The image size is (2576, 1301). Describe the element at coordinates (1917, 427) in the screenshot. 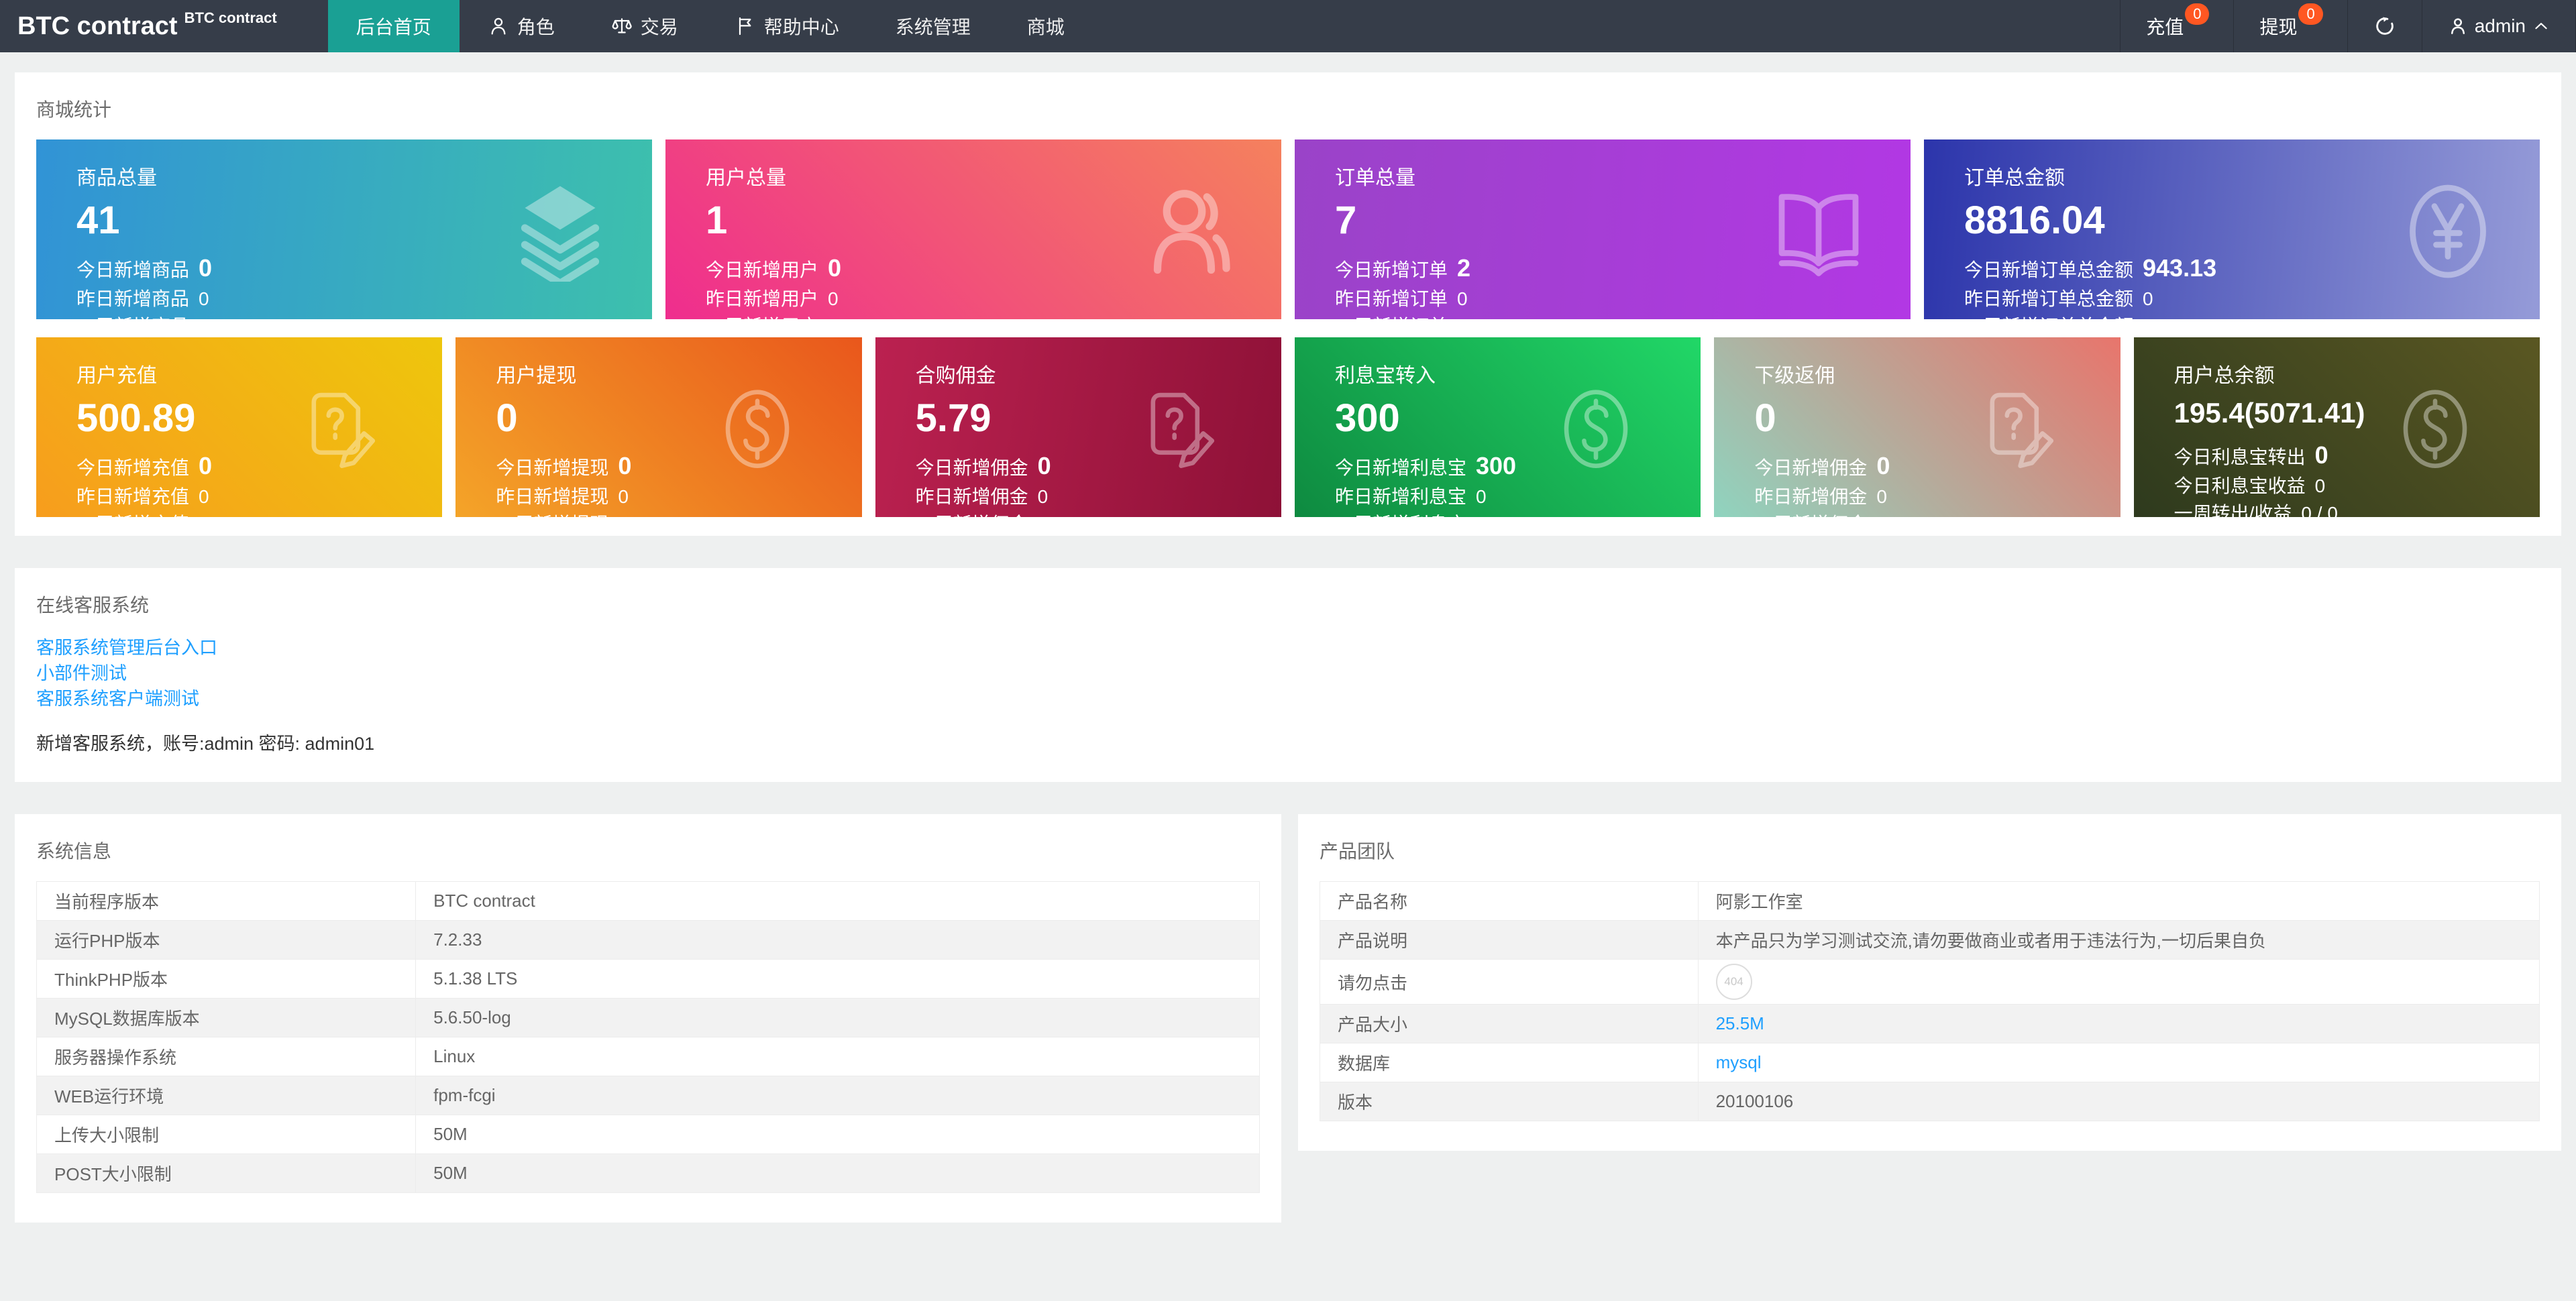

I see `stat-card-sub-rebate: 下级返佣 0 今日新增佣金0 昨日新增佣金0 一周新增佣金0` at that location.